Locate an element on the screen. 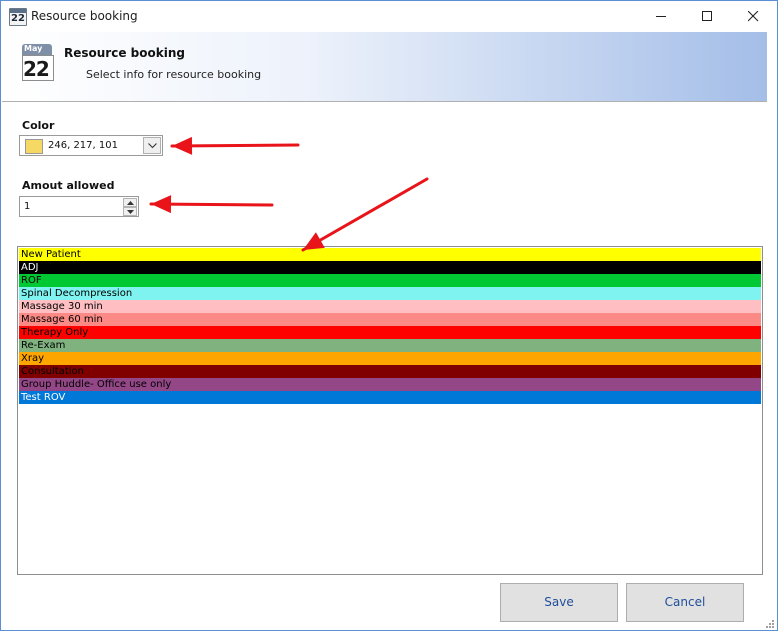 The width and height of the screenshot is (778, 631). calendar-app-icon: 22 is located at coordinates (18, 17).